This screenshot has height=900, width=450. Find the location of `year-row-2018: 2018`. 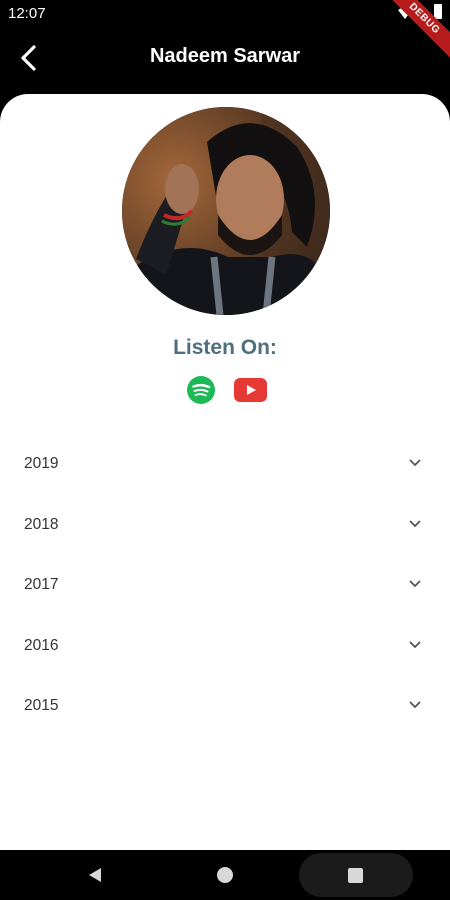

year-row-2018: 2018 is located at coordinates (225, 527).